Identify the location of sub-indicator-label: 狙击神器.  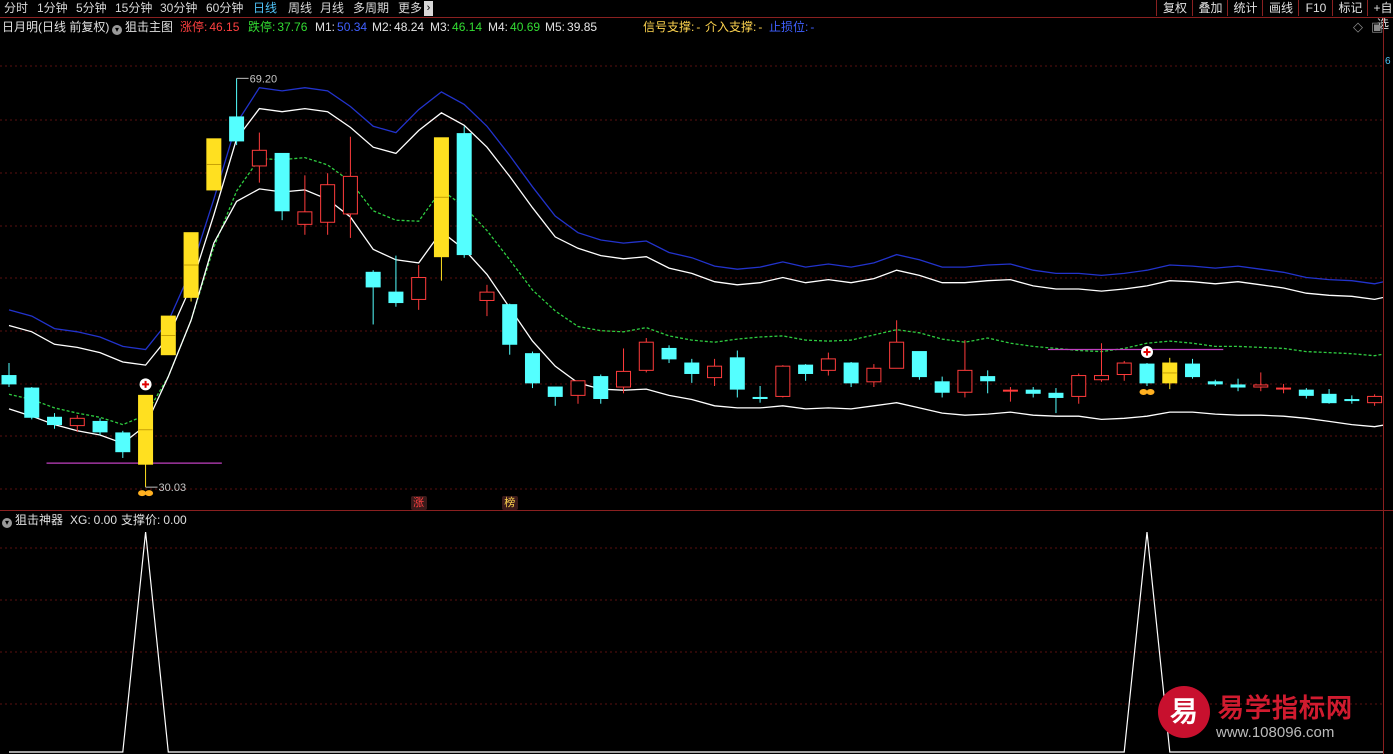
(39, 520).